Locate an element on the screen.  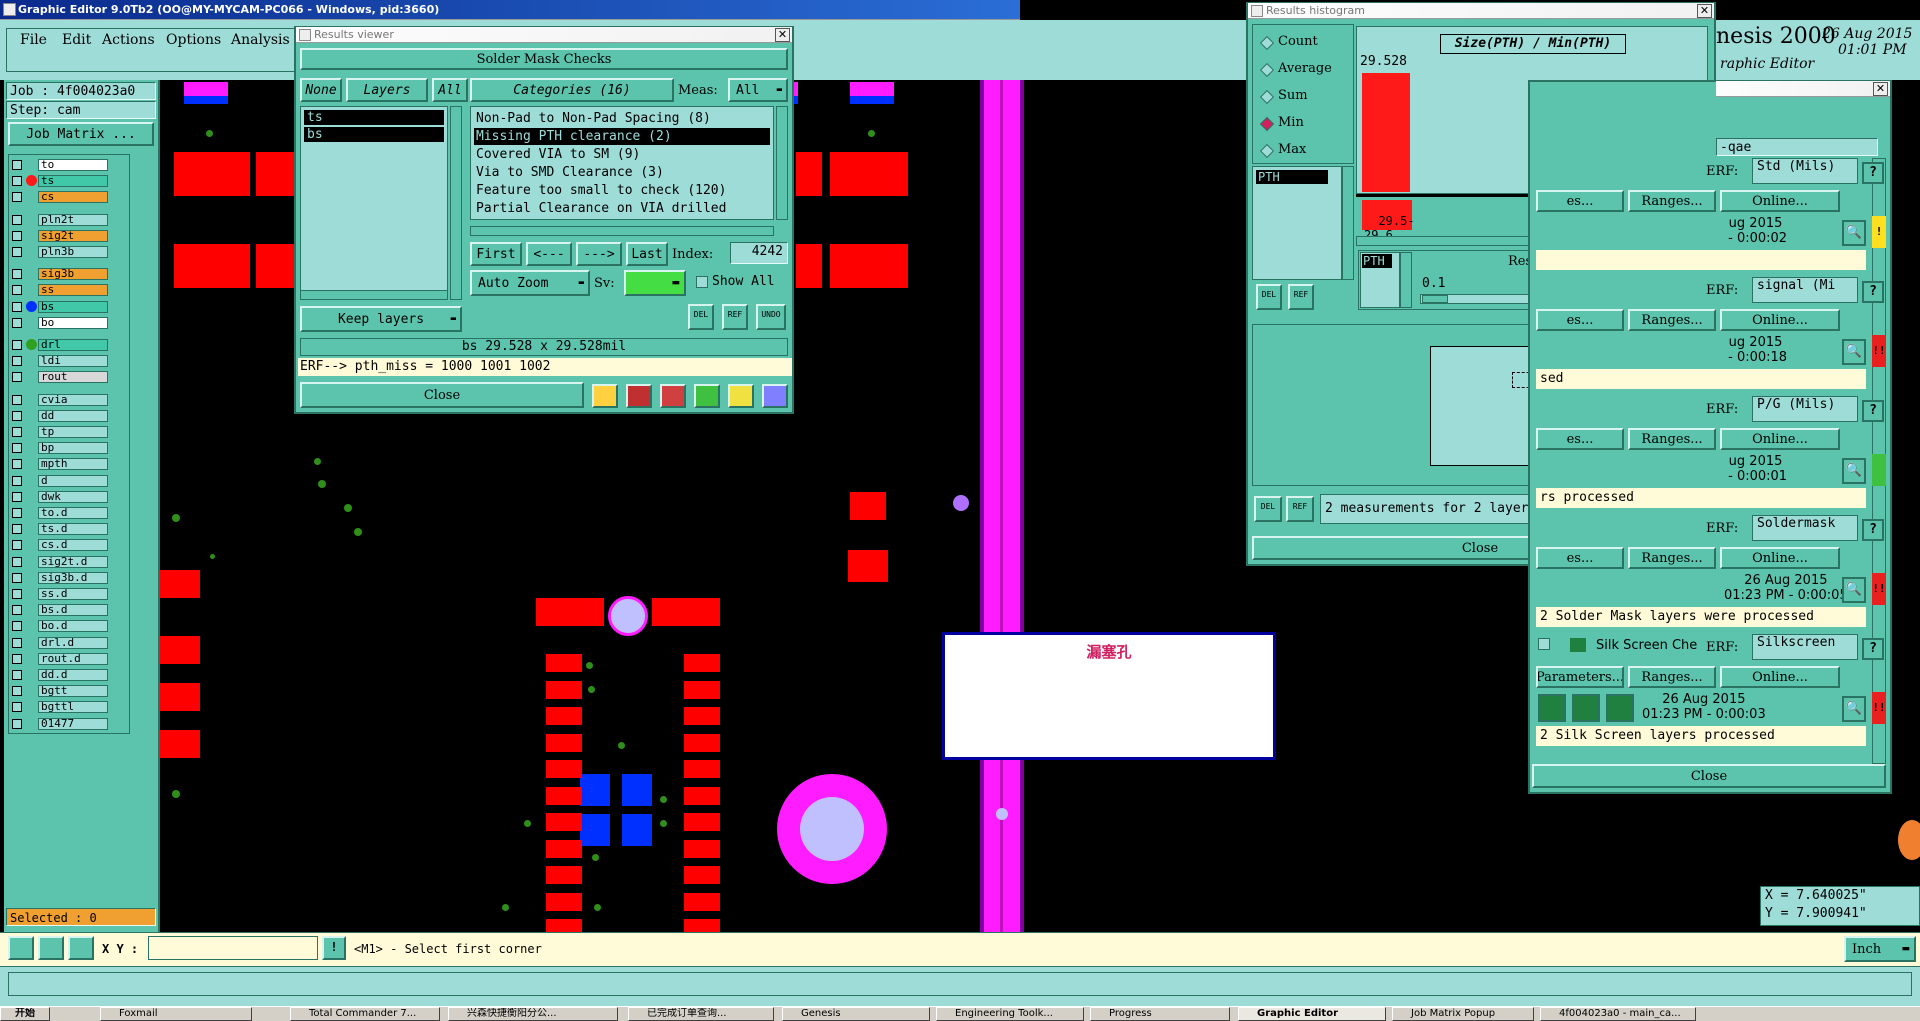
layer-row-01477: 01477 is located at coordinates (59, 723).